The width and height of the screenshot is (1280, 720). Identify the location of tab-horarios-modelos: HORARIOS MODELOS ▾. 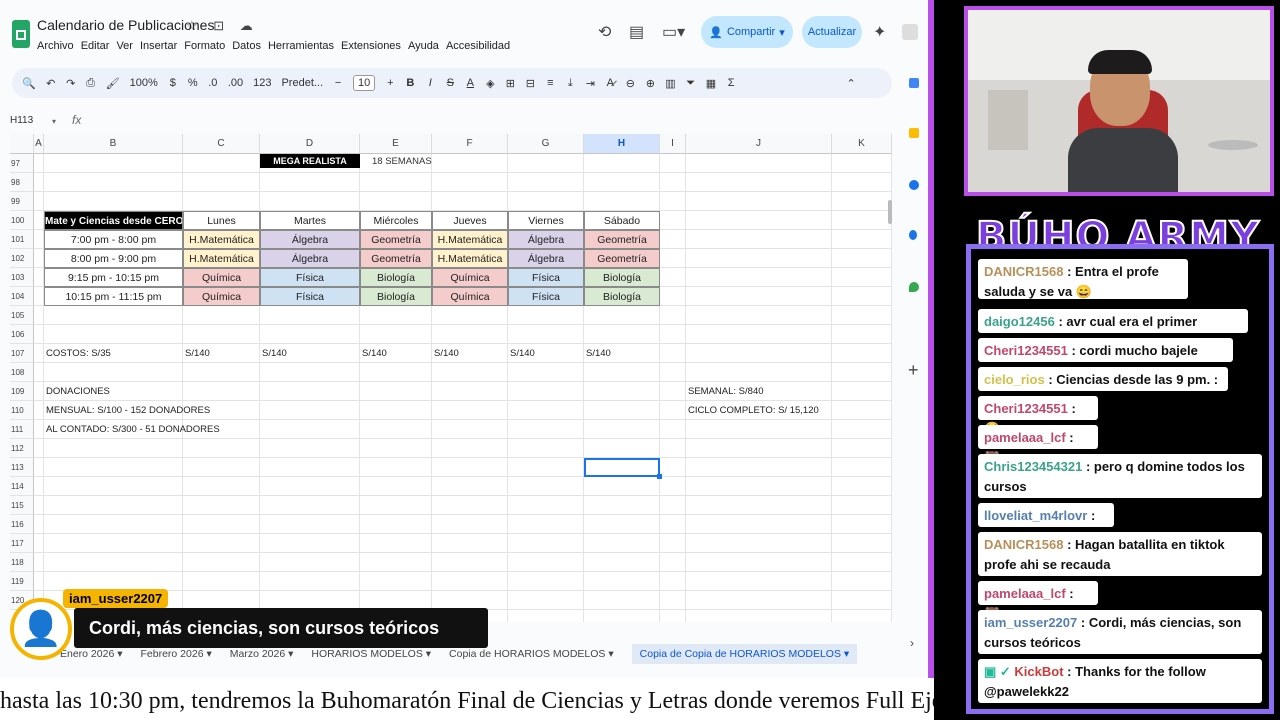
(371, 654).